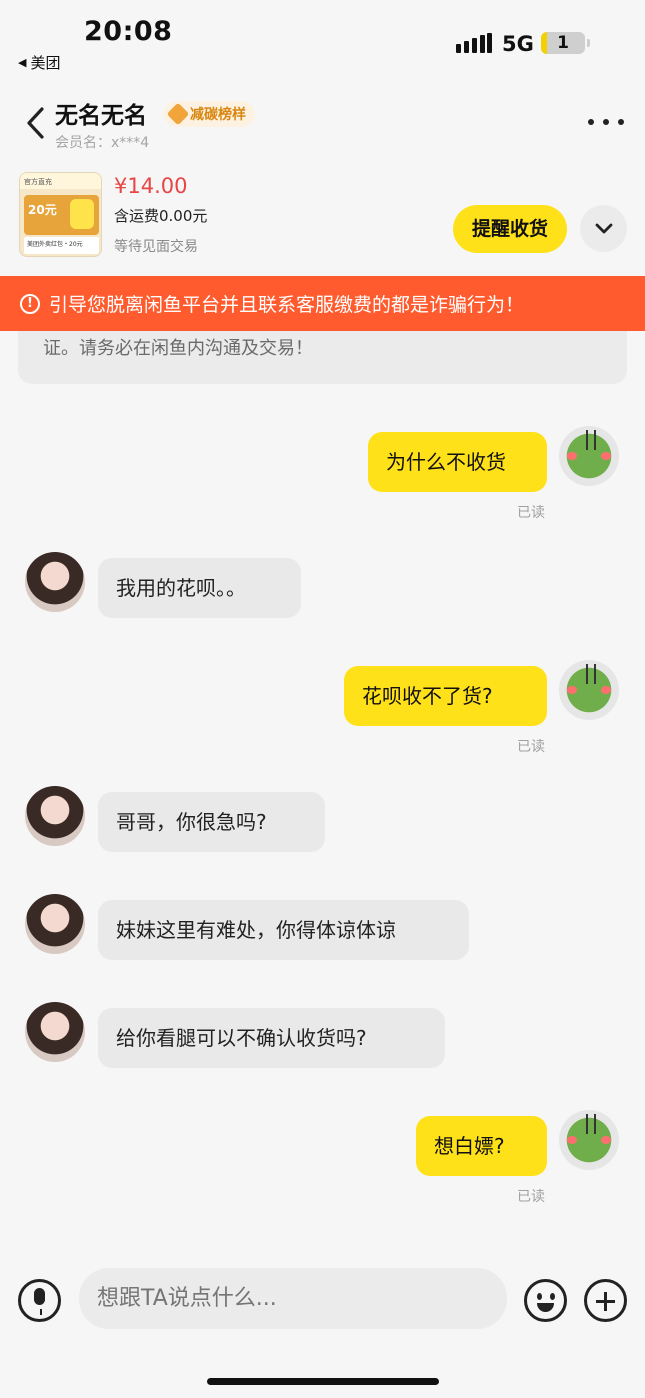 The image size is (645, 1398). What do you see at coordinates (42, 210) in the screenshot?
I see `thumb-price: 20元` at bounding box center [42, 210].